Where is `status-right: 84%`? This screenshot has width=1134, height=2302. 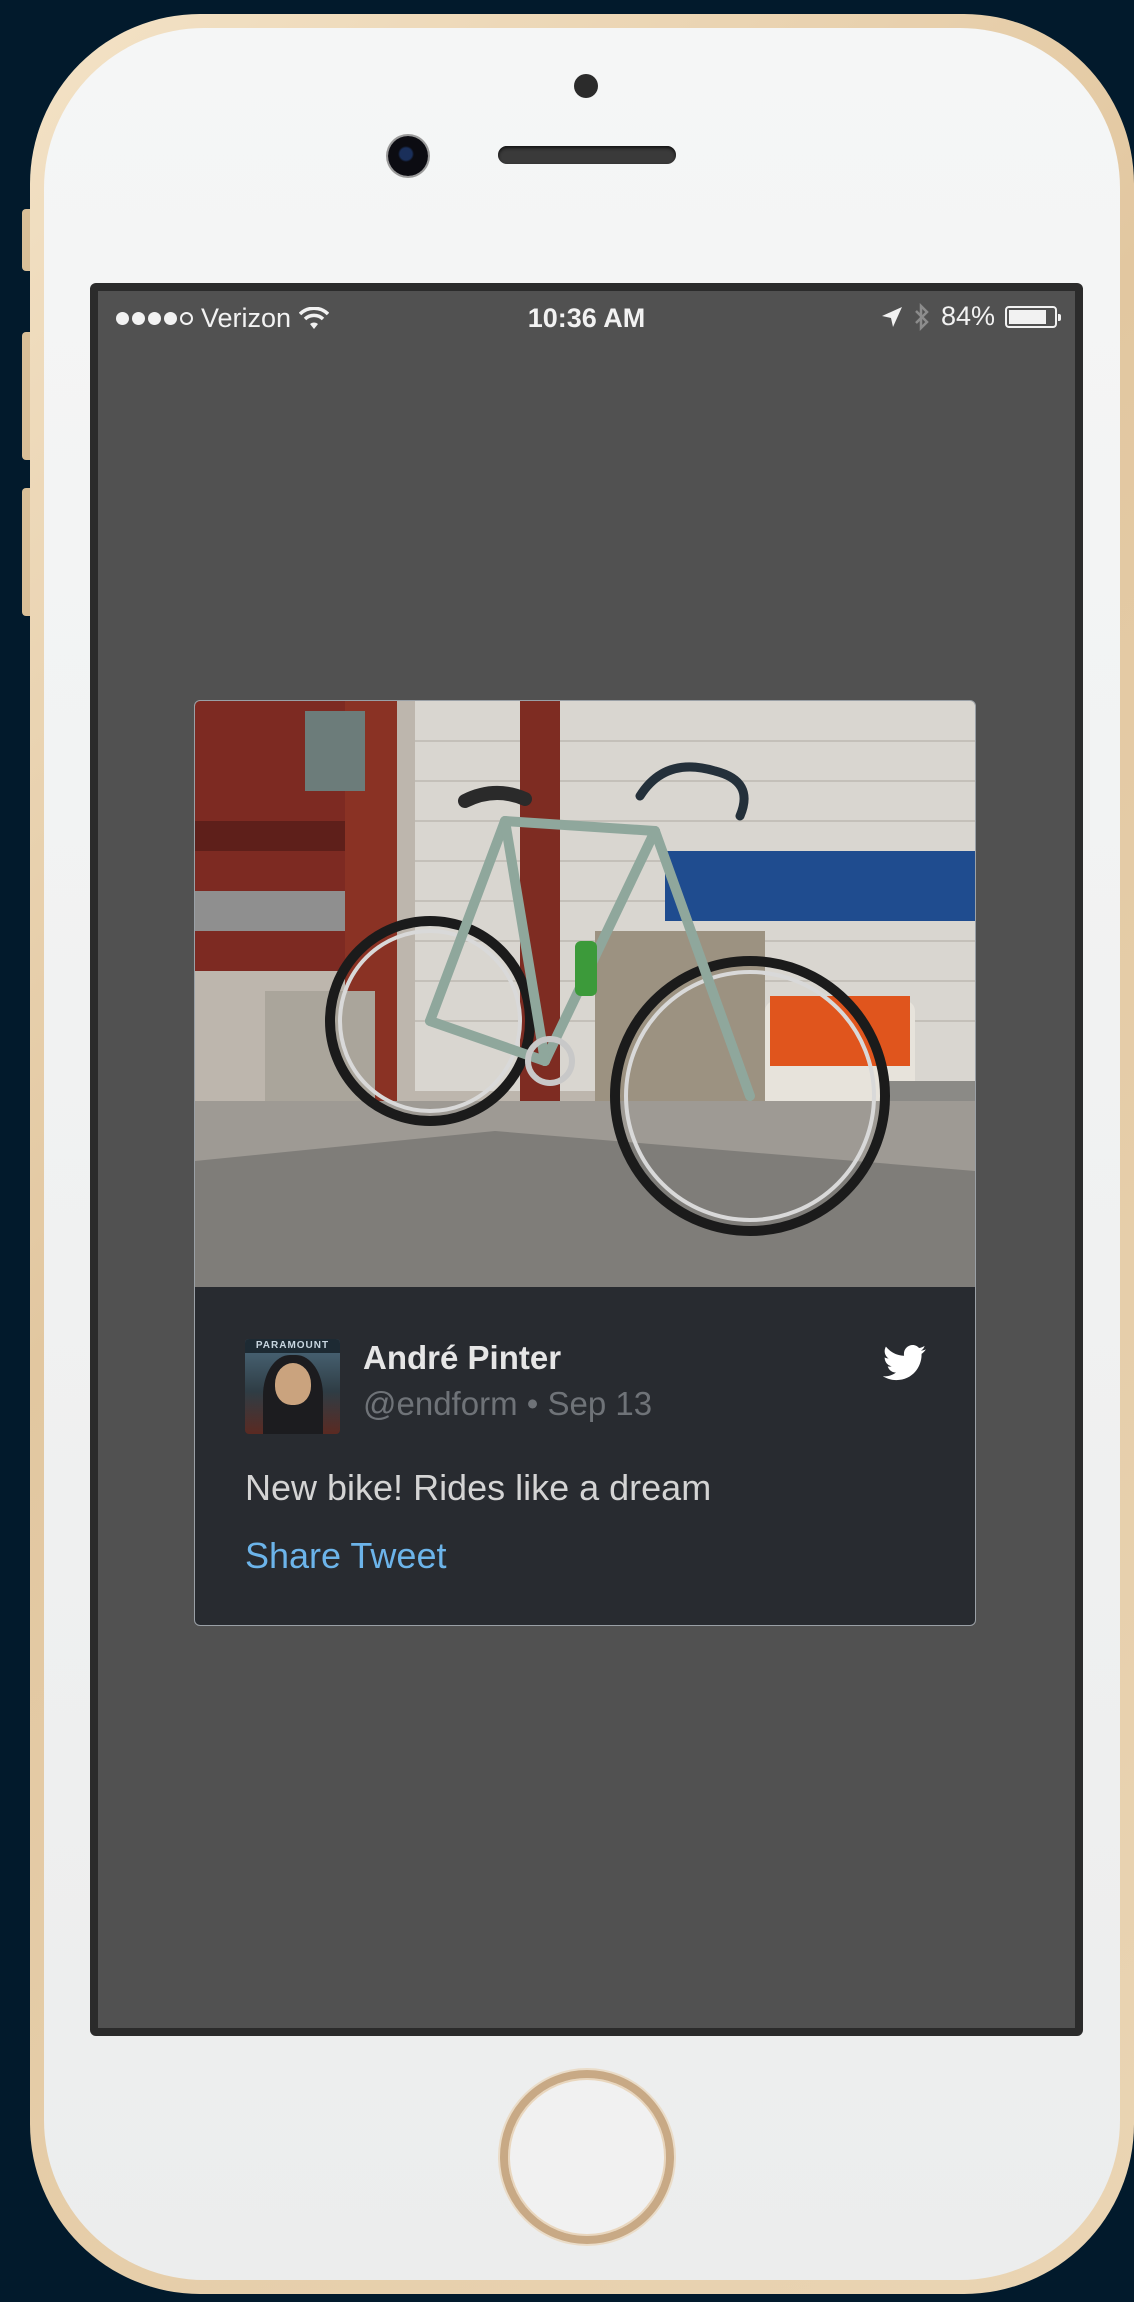 status-right: 84% is located at coordinates (971, 316).